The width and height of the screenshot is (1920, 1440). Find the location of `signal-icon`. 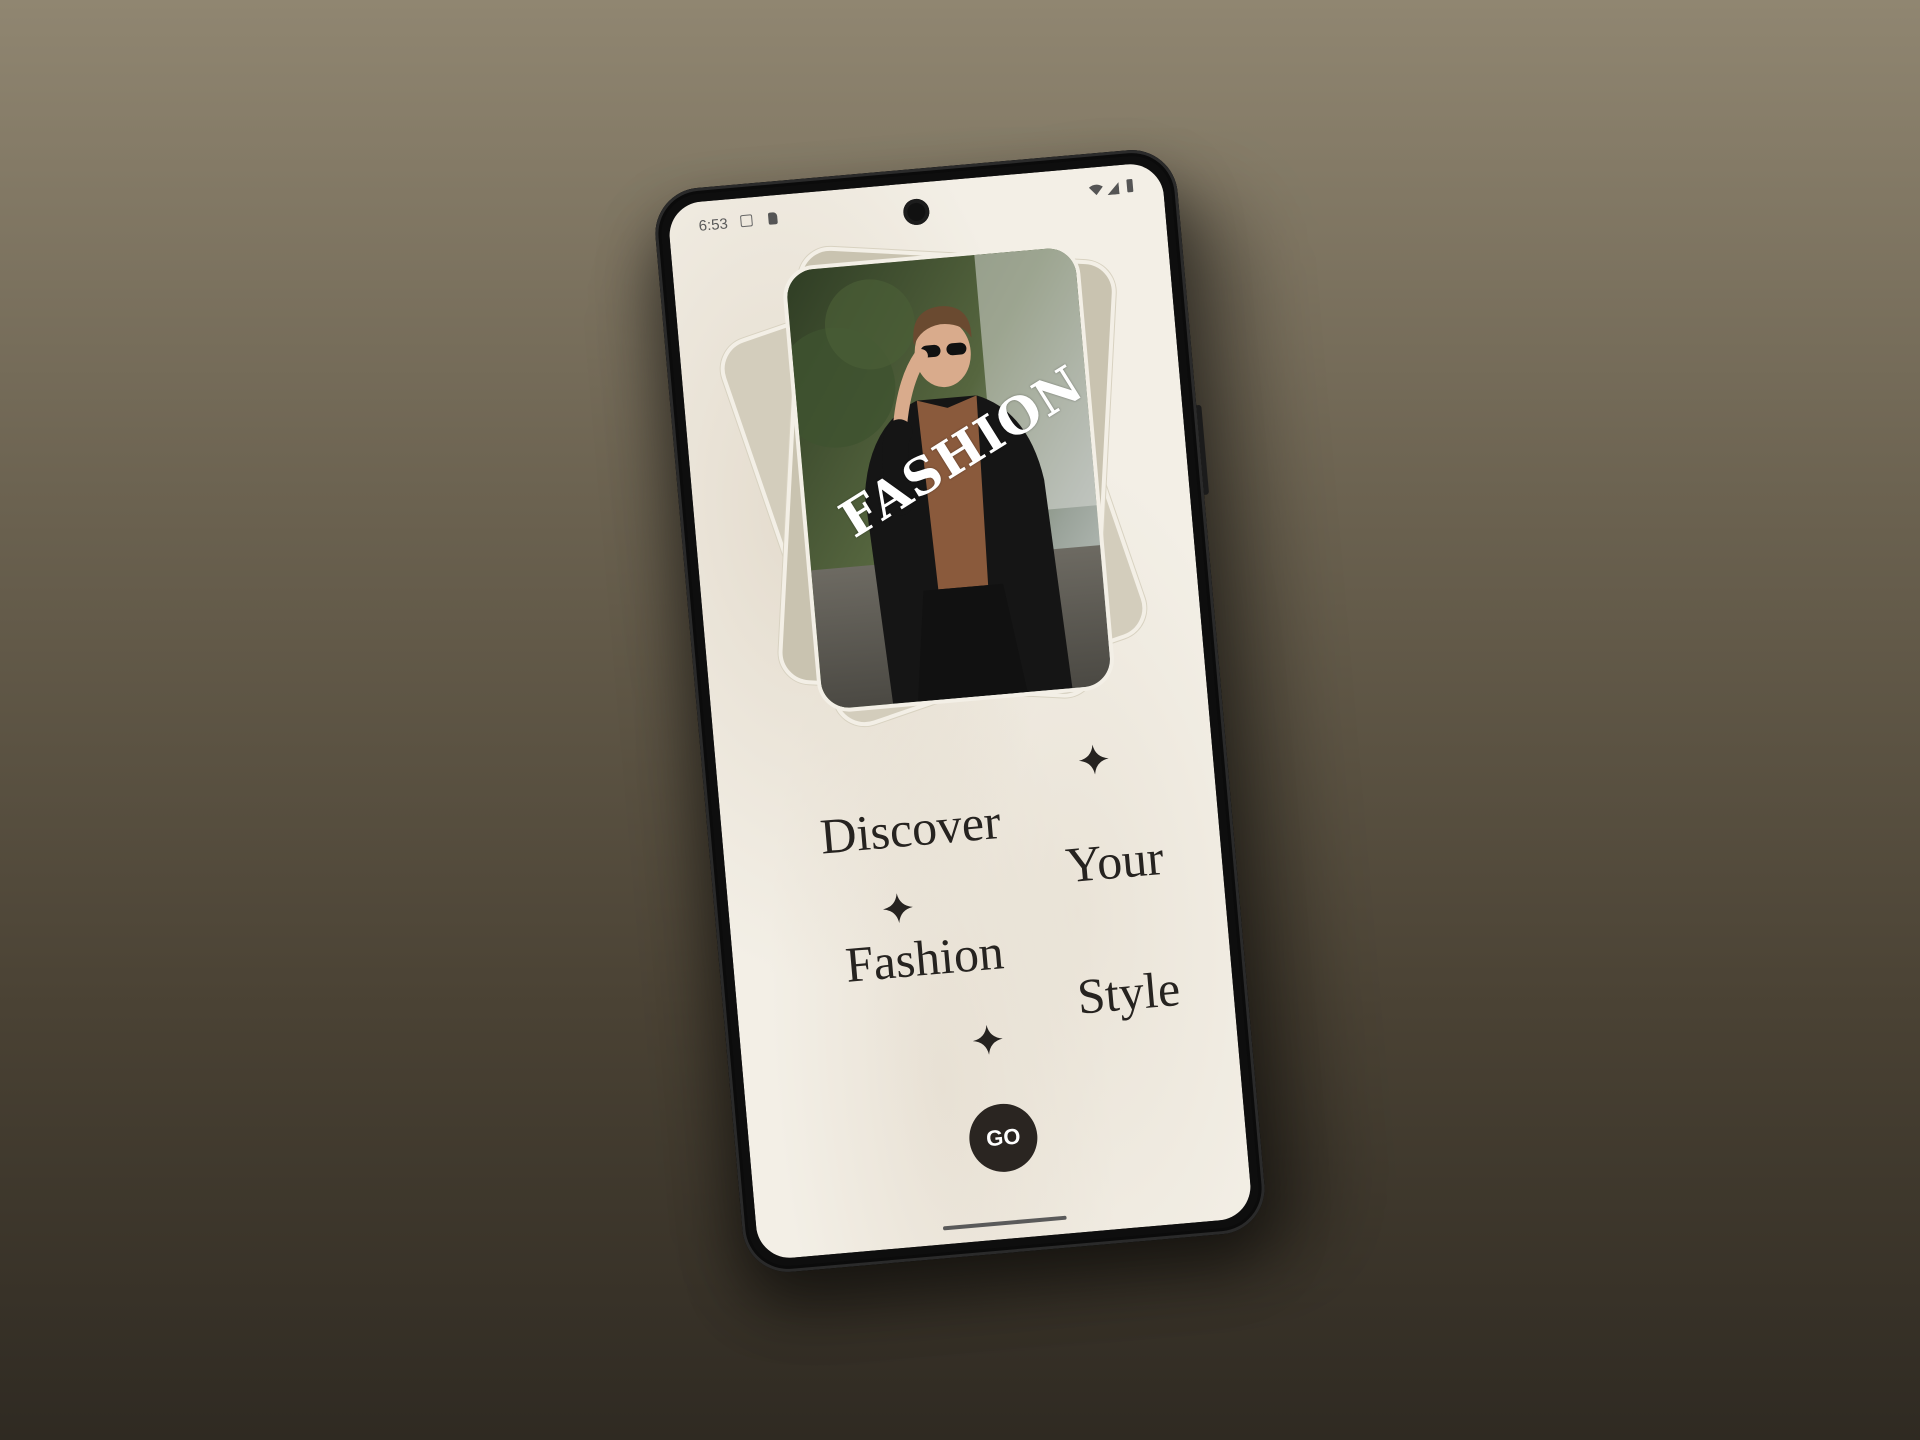

signal-icon is located at coordinates (1113, 190).